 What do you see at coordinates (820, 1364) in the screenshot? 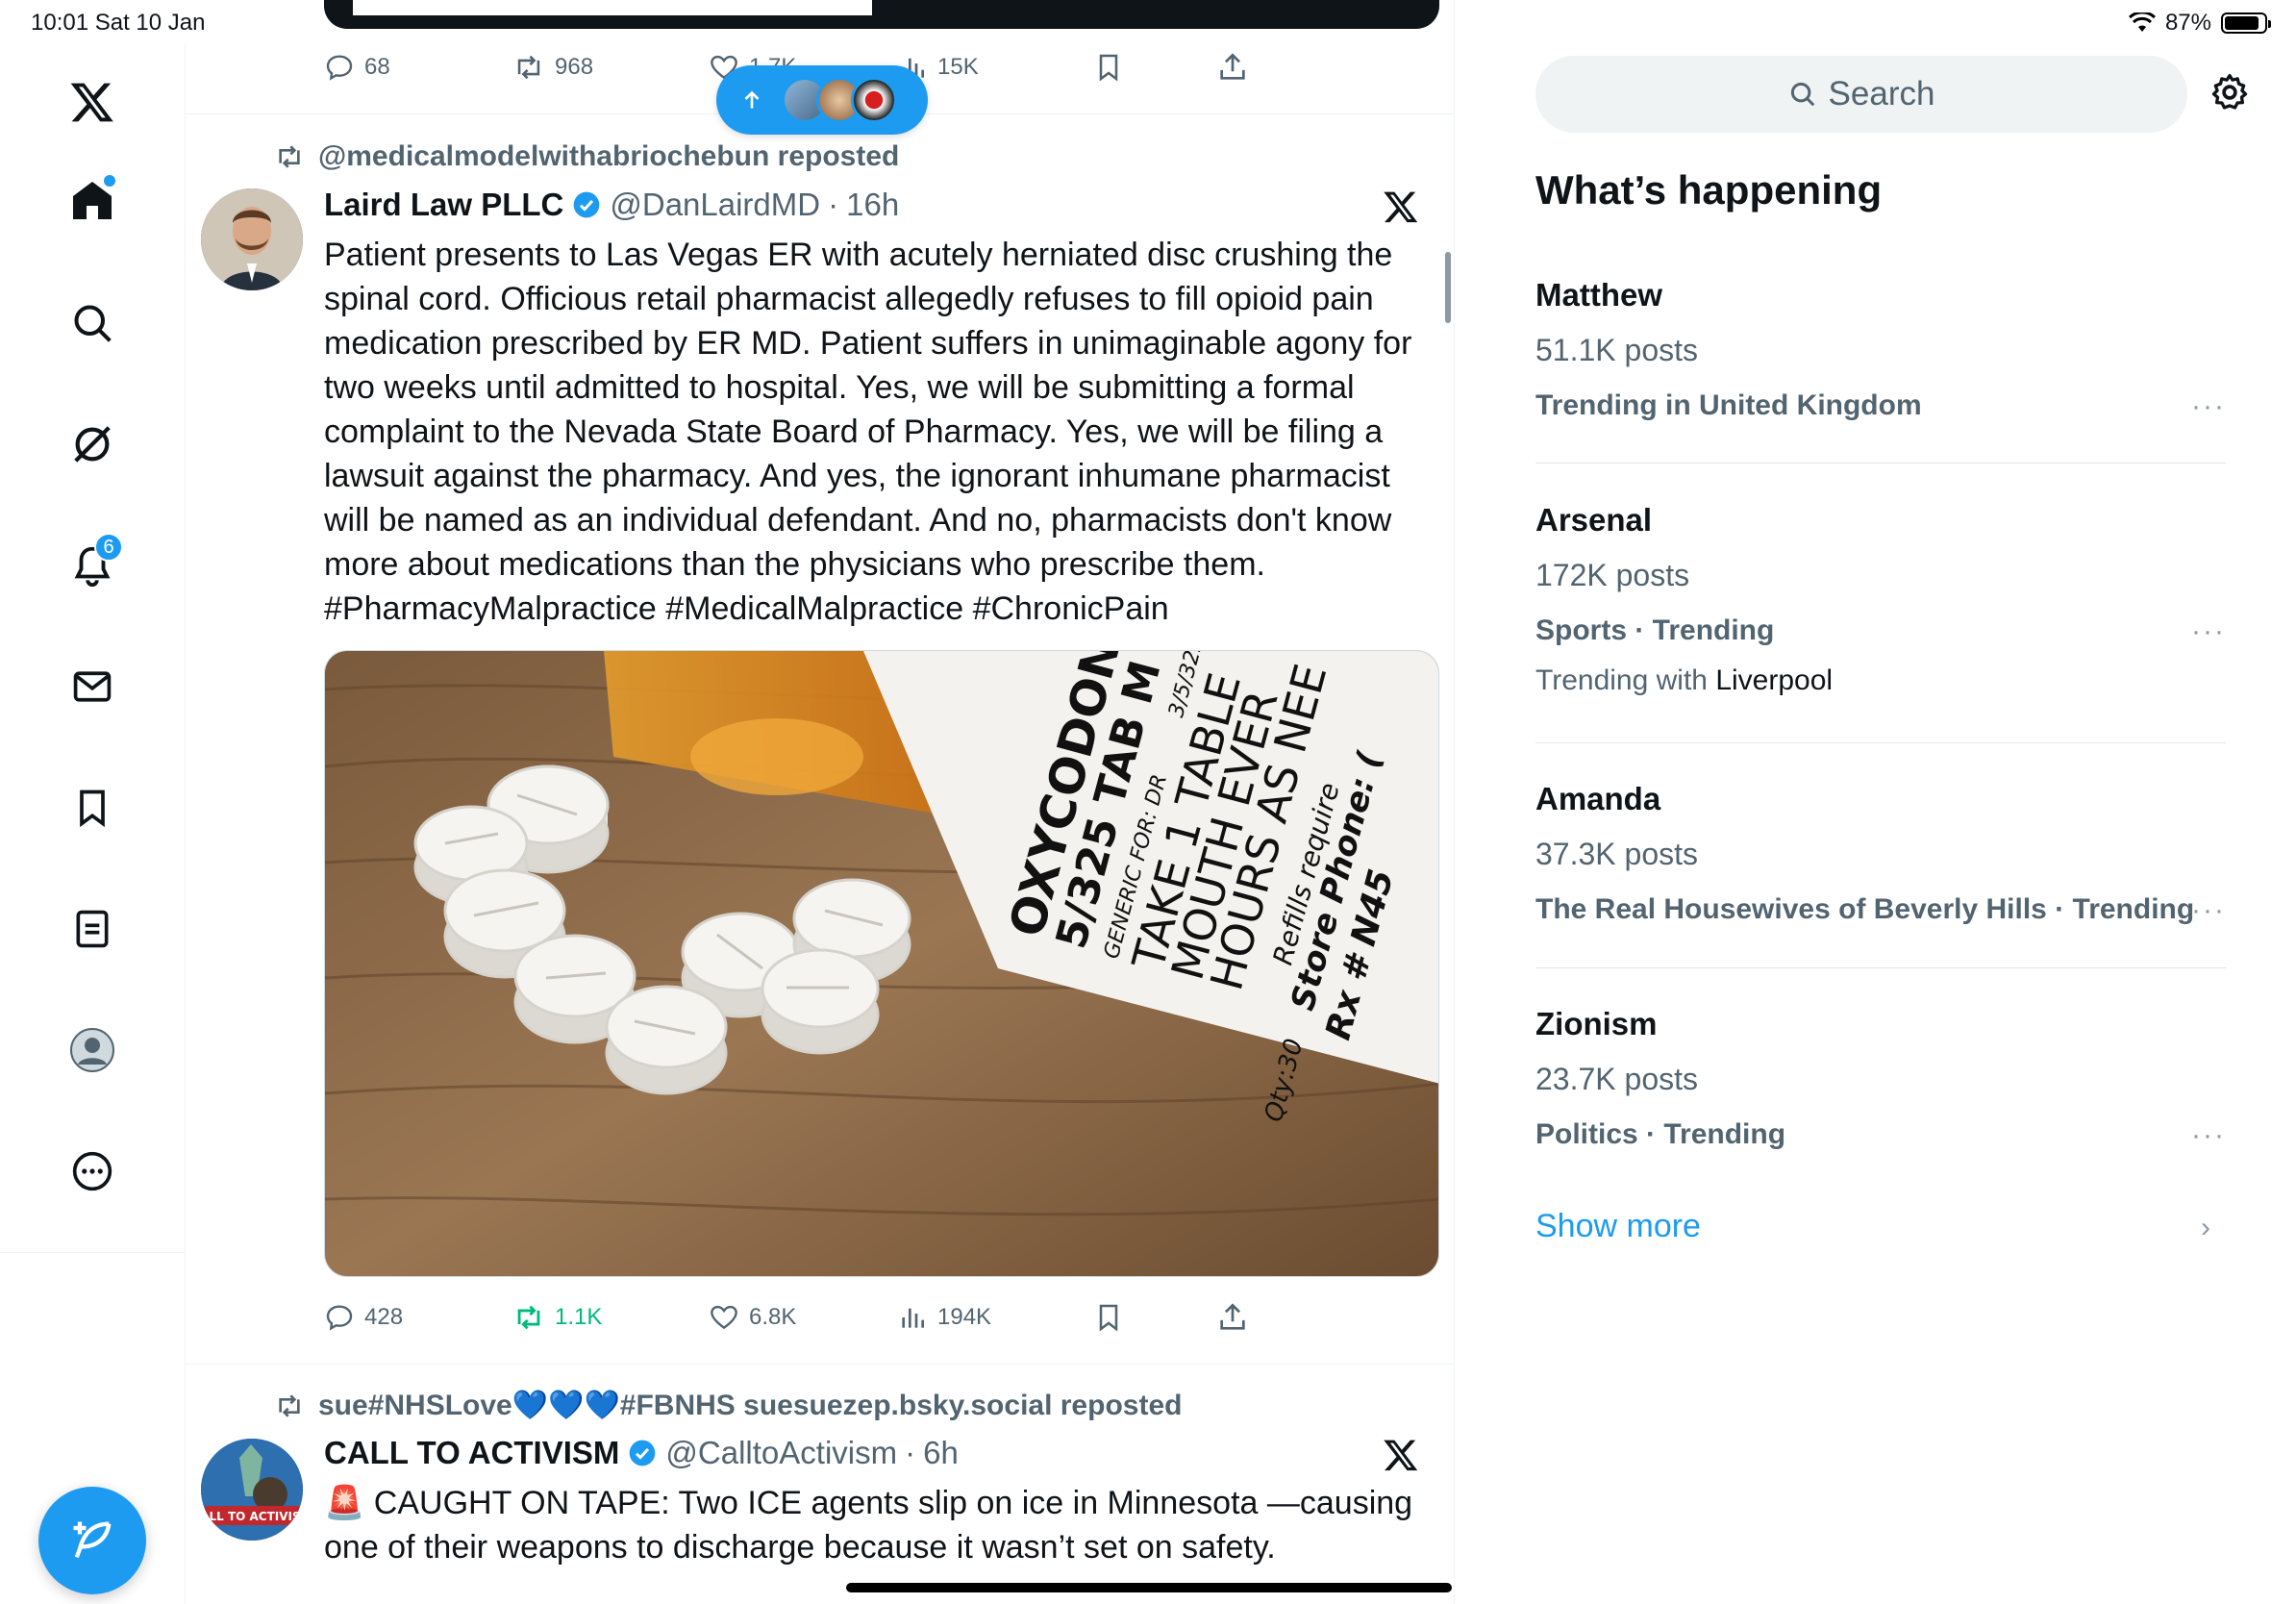
I see `tweet-divider` at bounding box center [820, 1364].